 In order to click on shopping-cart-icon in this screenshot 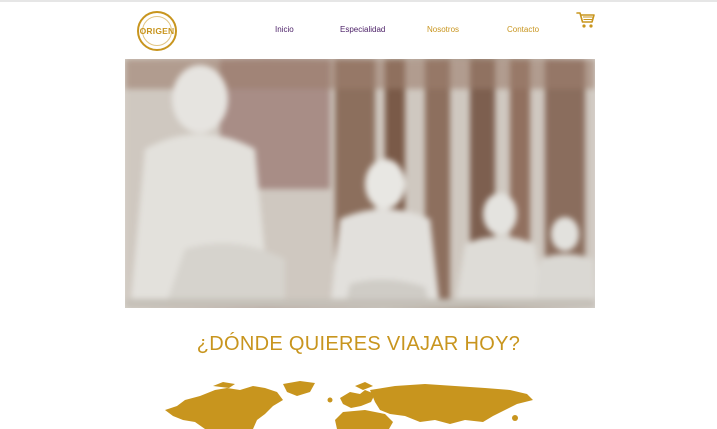, I will do `click(586, 20)`.